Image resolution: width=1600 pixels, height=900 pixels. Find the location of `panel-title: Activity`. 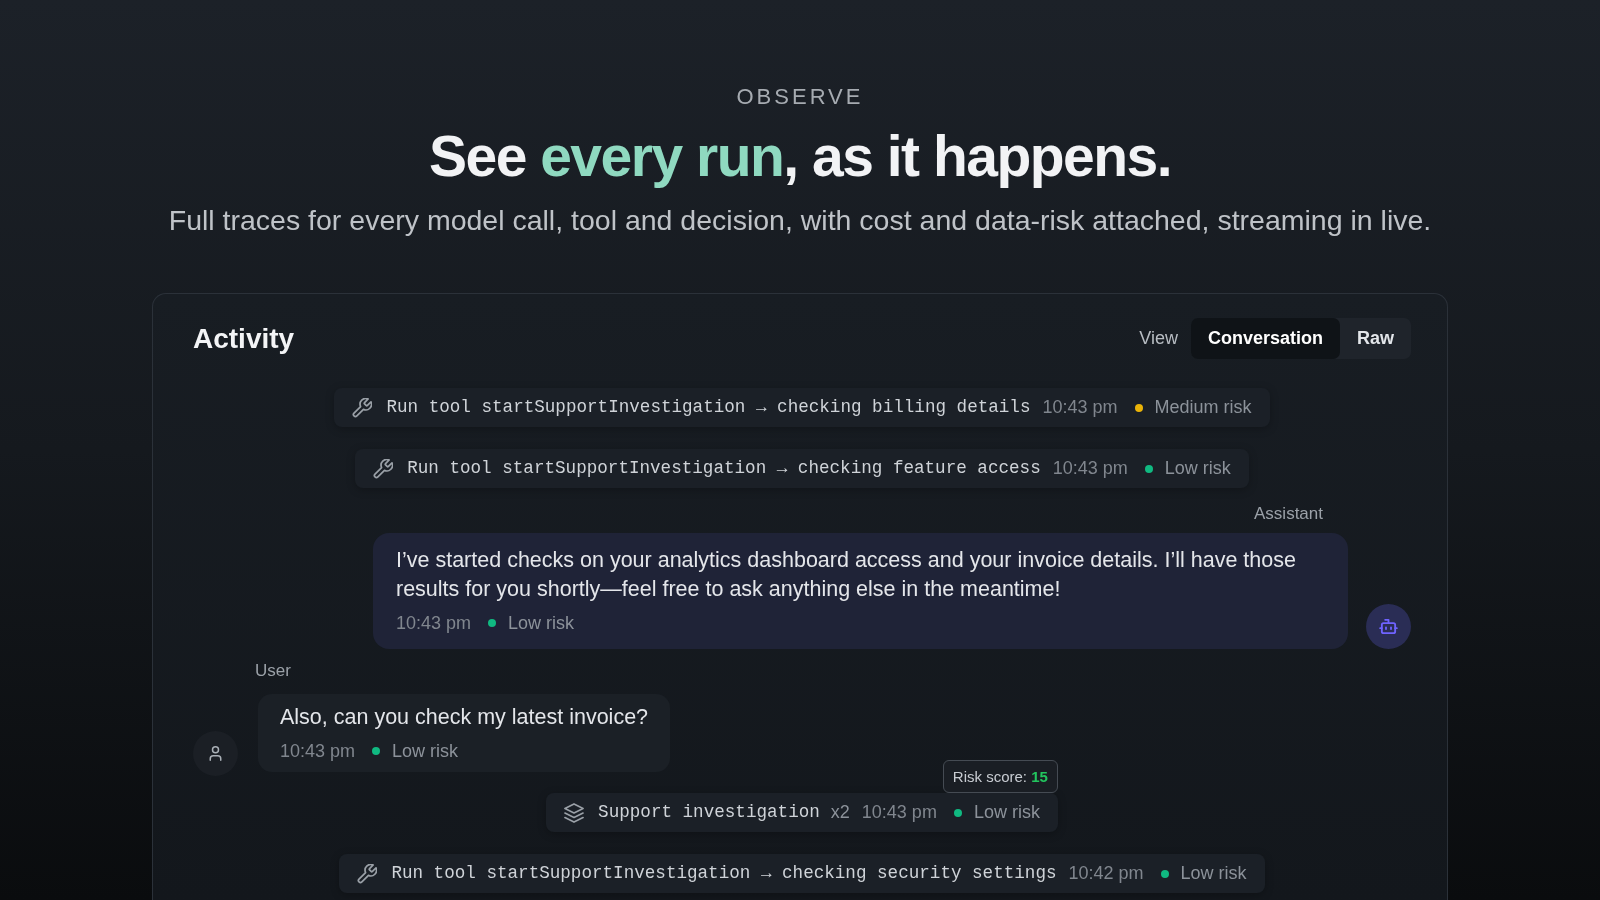

panel-title: Activity is located at coordinates (244, 338).